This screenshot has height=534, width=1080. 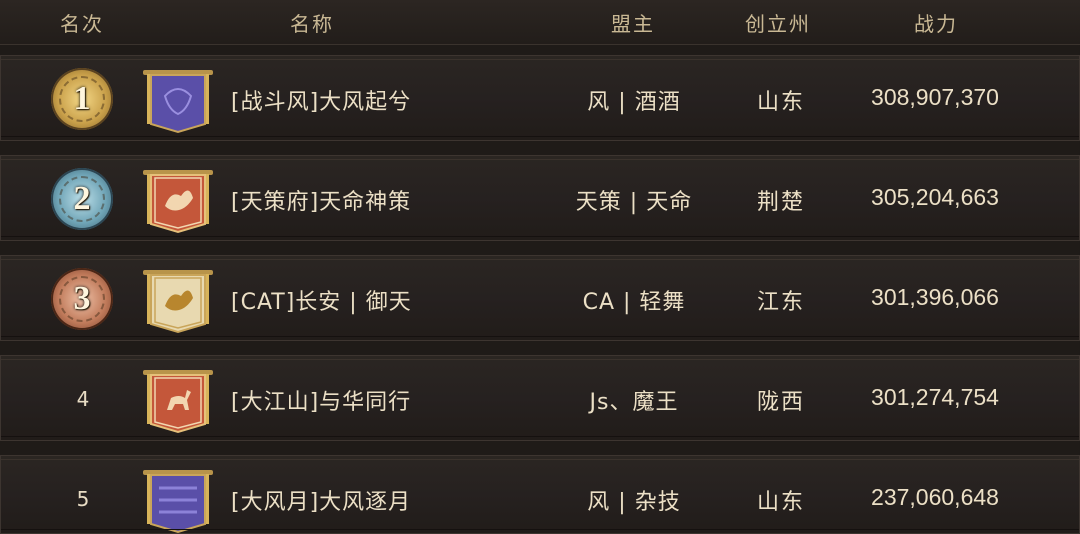 I want to click on bronze-medal-icon: 3, so click(x=82, y=299).